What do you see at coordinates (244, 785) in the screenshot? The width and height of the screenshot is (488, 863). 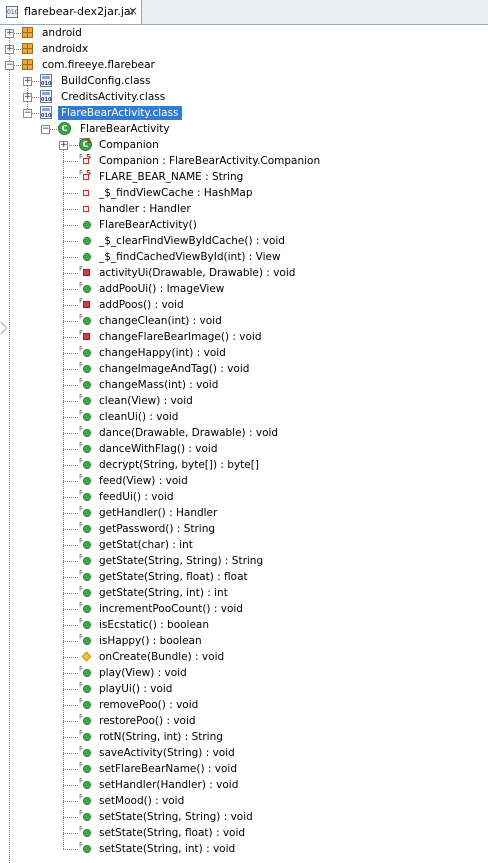 I see `tree-row: FsetHandler(Handler) : void` at bounding box center [244, 785].